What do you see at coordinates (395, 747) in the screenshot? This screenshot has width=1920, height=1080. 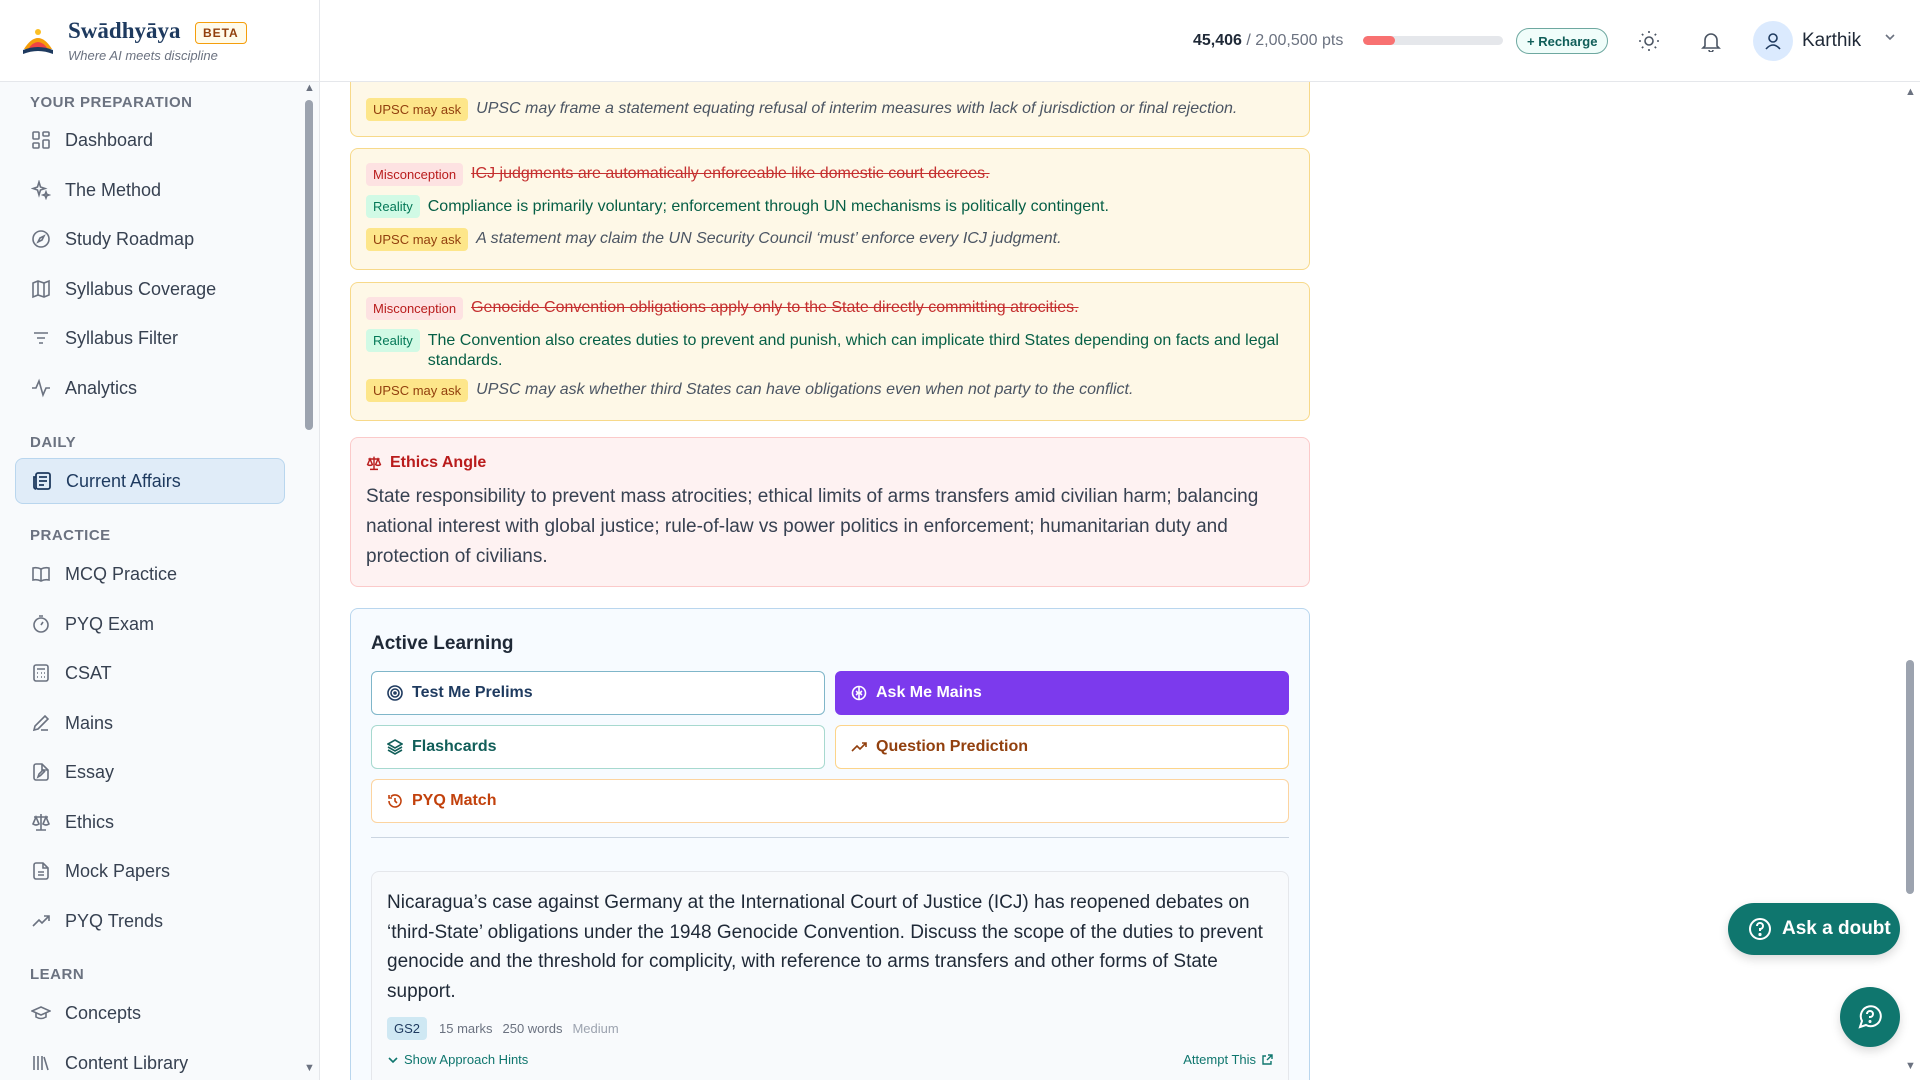 I see `layers-icon` at bounding box center [395, 747].